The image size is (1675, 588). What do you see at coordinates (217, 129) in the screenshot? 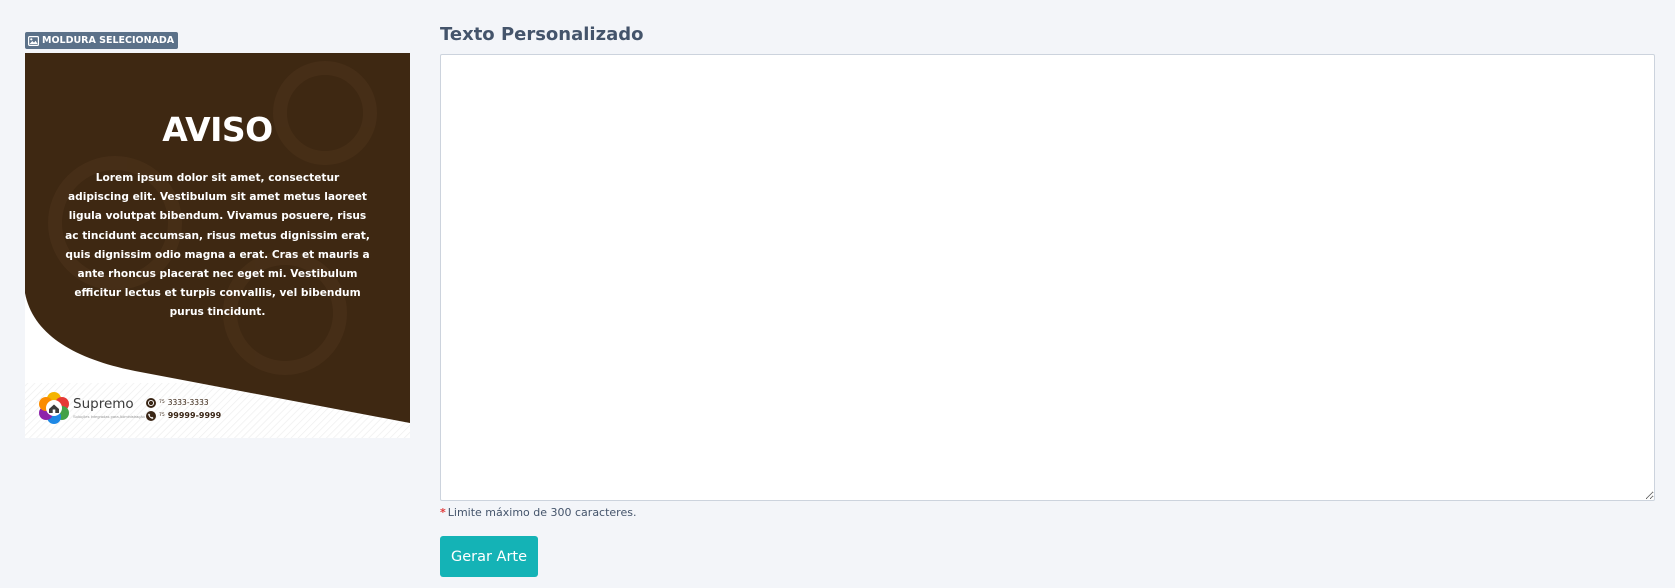
I see `preview-title: AVISO` at bounding box center [217, 129].